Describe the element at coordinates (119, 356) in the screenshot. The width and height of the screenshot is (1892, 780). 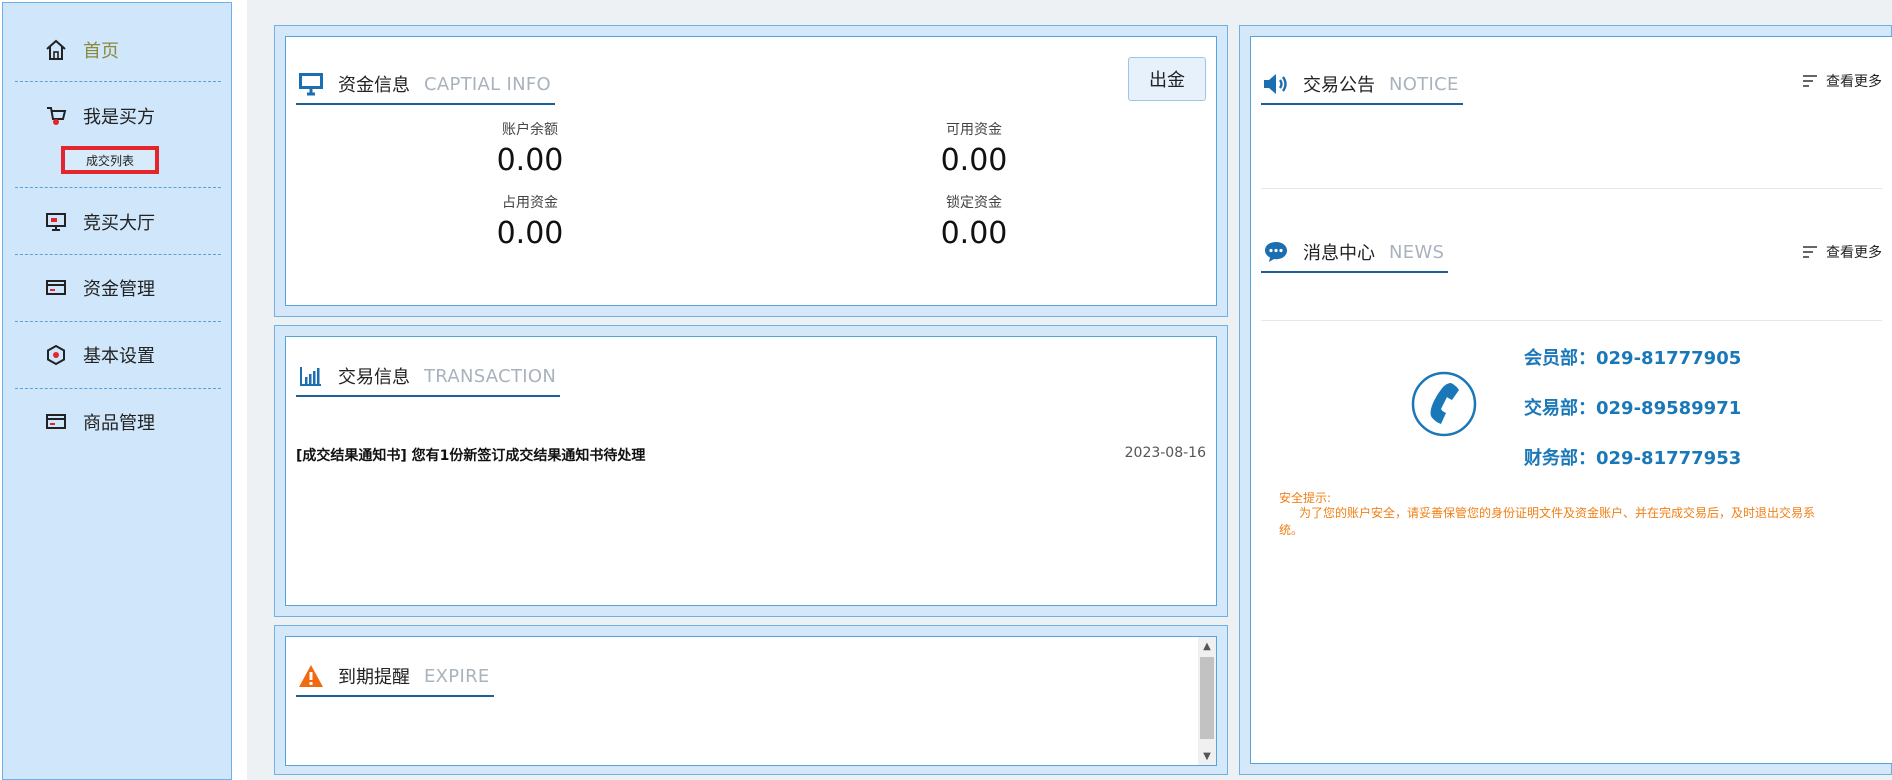
I see `sidebar-item-label: 基本设置` at that location.